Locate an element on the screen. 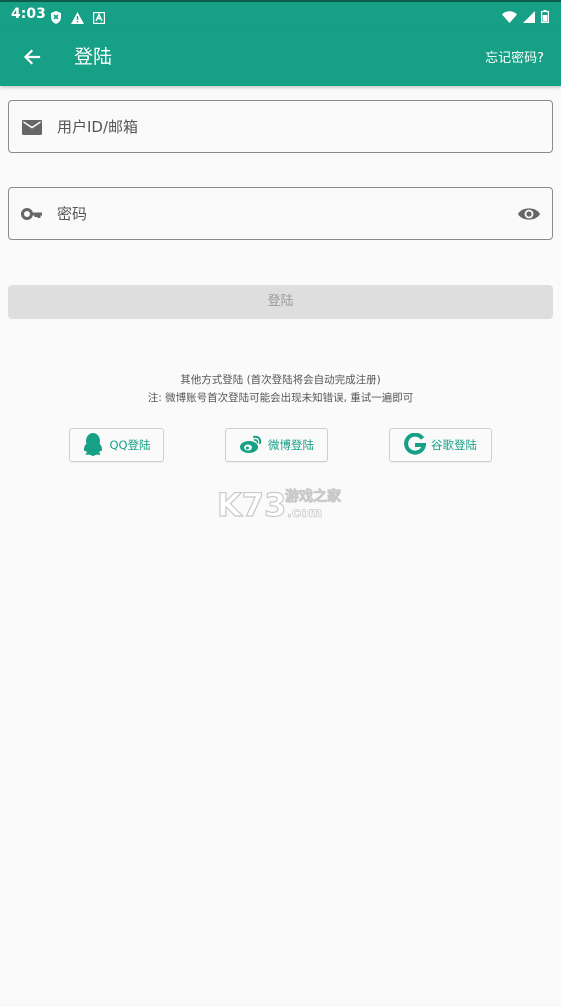  status-time: 4:03 is located at coordinates (28, 14).